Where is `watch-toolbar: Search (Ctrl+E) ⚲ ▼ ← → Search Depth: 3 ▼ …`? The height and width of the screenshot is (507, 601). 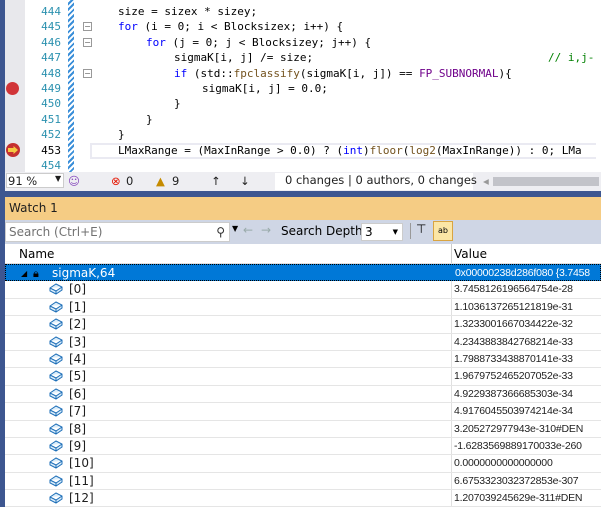
watch-toolbar: Search (Ctrl+E) ⚲ ▼ ← → Search Depth: 3 ▼ … is located at coordinates (303, 232).